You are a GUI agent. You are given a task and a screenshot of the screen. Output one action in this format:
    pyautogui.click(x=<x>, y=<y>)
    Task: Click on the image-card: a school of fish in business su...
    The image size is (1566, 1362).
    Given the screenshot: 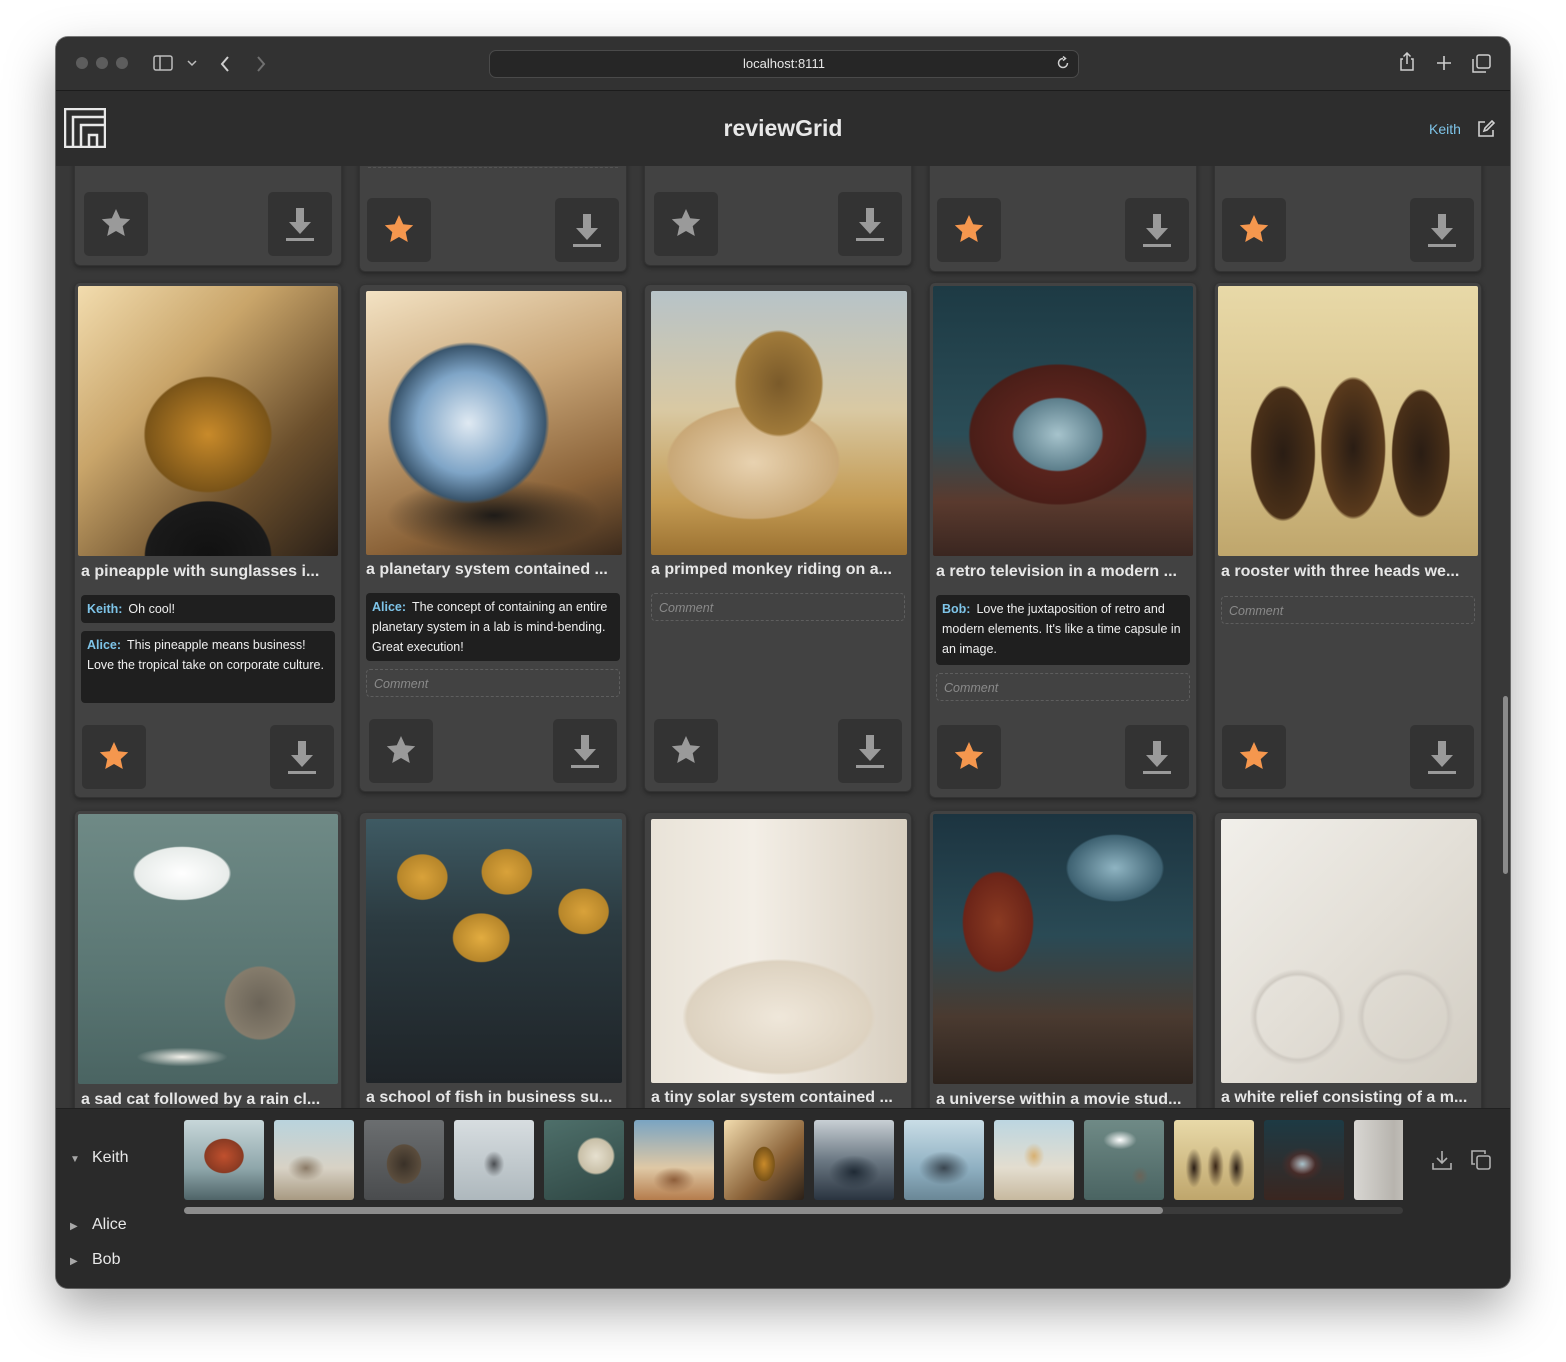 What is the action you would take?
    pyautogui.click(x=493, y=960)
    